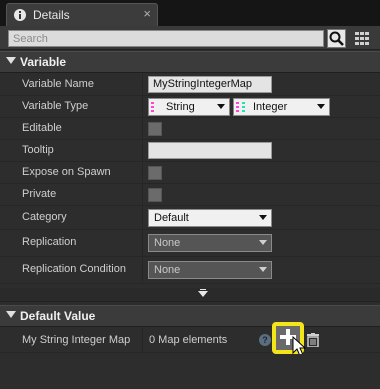 The width and height of the screenshot is (380, 389). What do you see at coordinates (203, 289) in the screenshot?
I see `expander-bar-icon` at bounding box center [203, 289].